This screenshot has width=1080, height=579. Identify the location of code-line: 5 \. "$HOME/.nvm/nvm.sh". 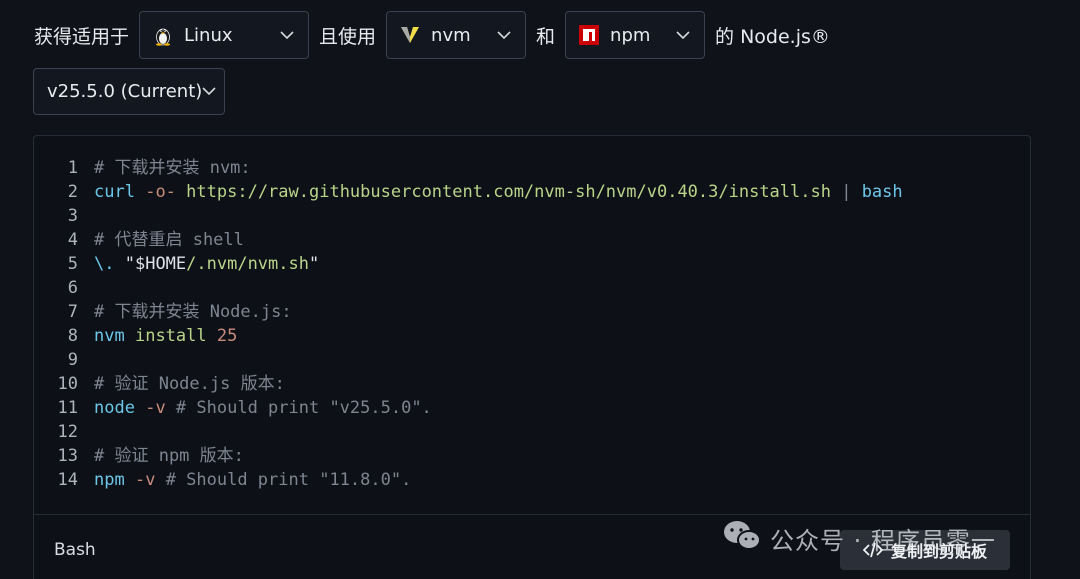
(532, 264).